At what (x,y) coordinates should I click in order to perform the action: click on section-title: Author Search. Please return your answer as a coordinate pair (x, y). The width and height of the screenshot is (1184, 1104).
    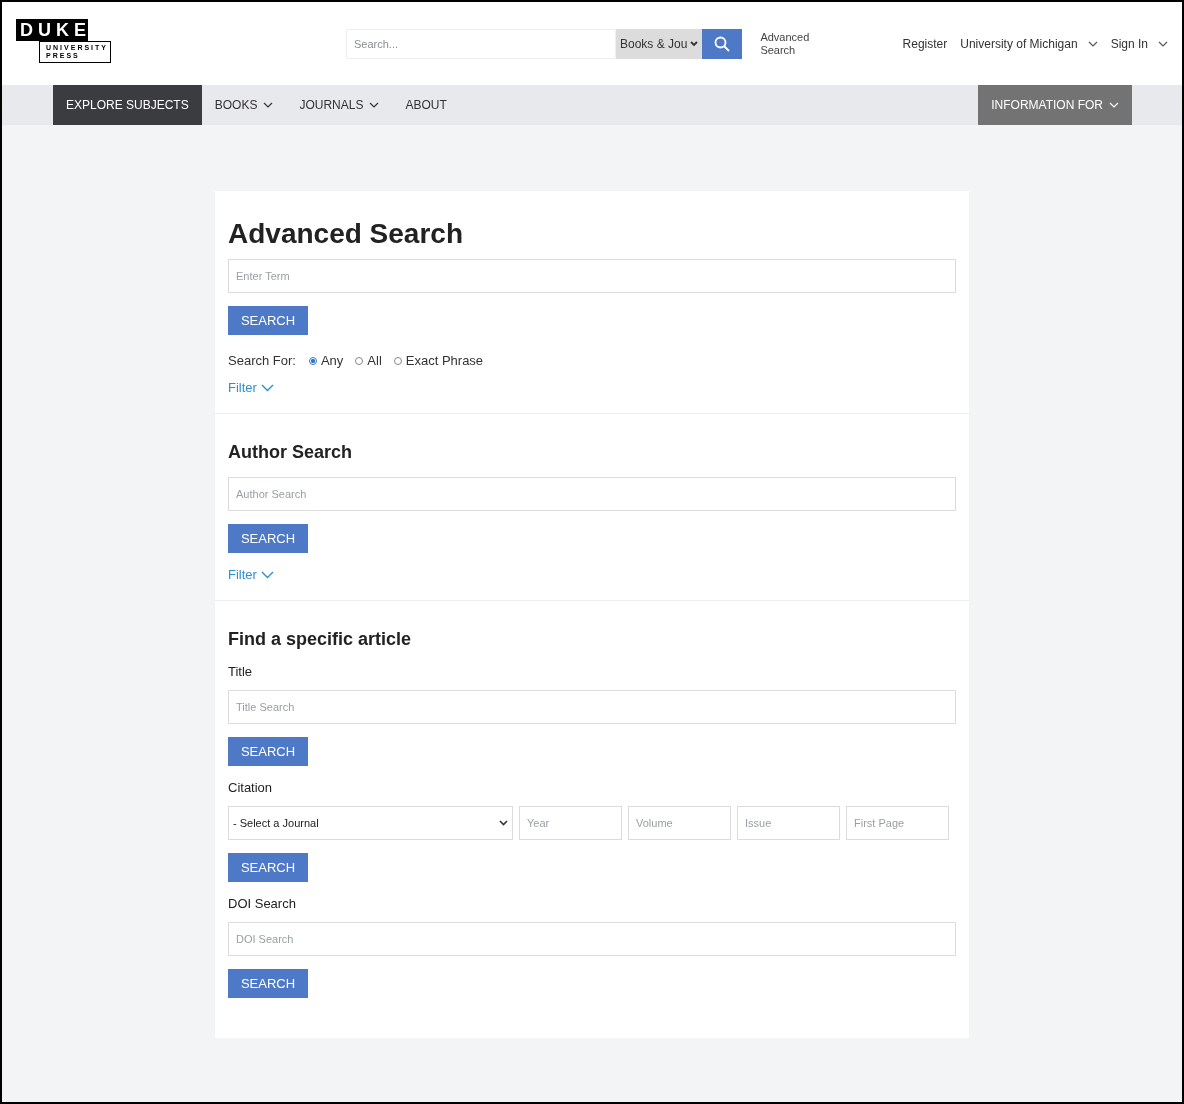
    Looking at the image, I should click on (290, 452).